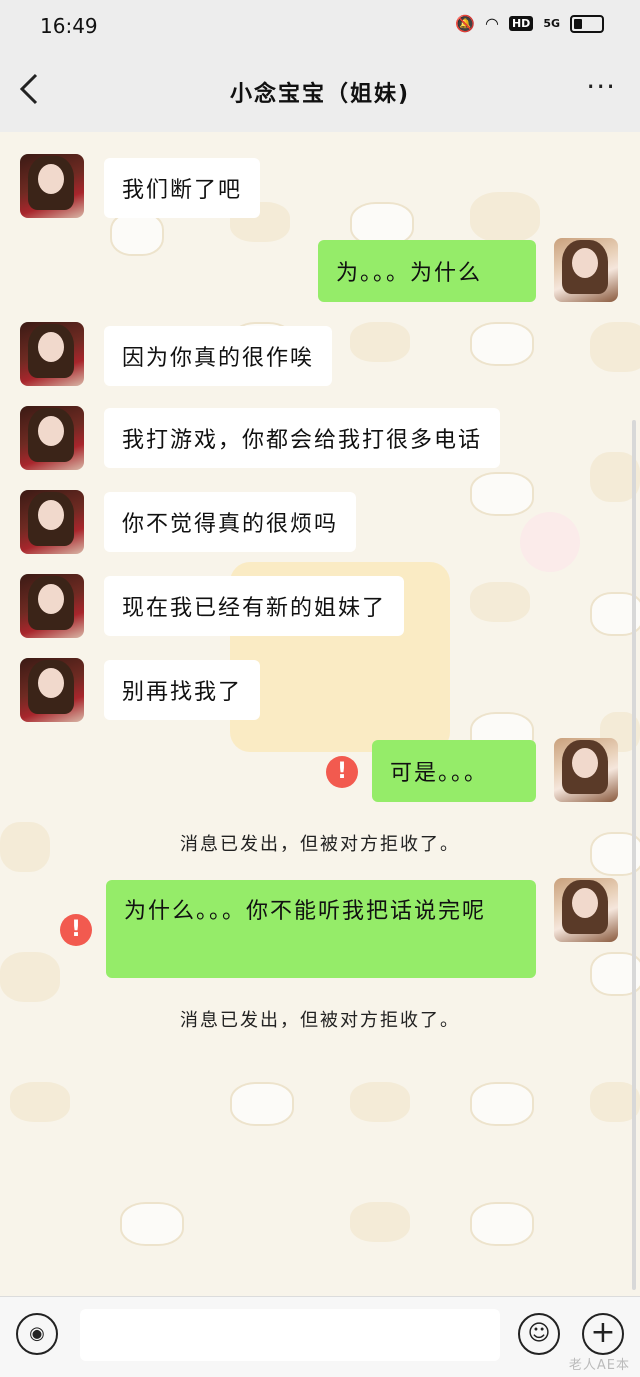 The image size is (640, 1377). Describe the element at coordinates (254, 606) in the screenshot. I see `message-bubble: 现在我已经有新的姐妹了` at that location.